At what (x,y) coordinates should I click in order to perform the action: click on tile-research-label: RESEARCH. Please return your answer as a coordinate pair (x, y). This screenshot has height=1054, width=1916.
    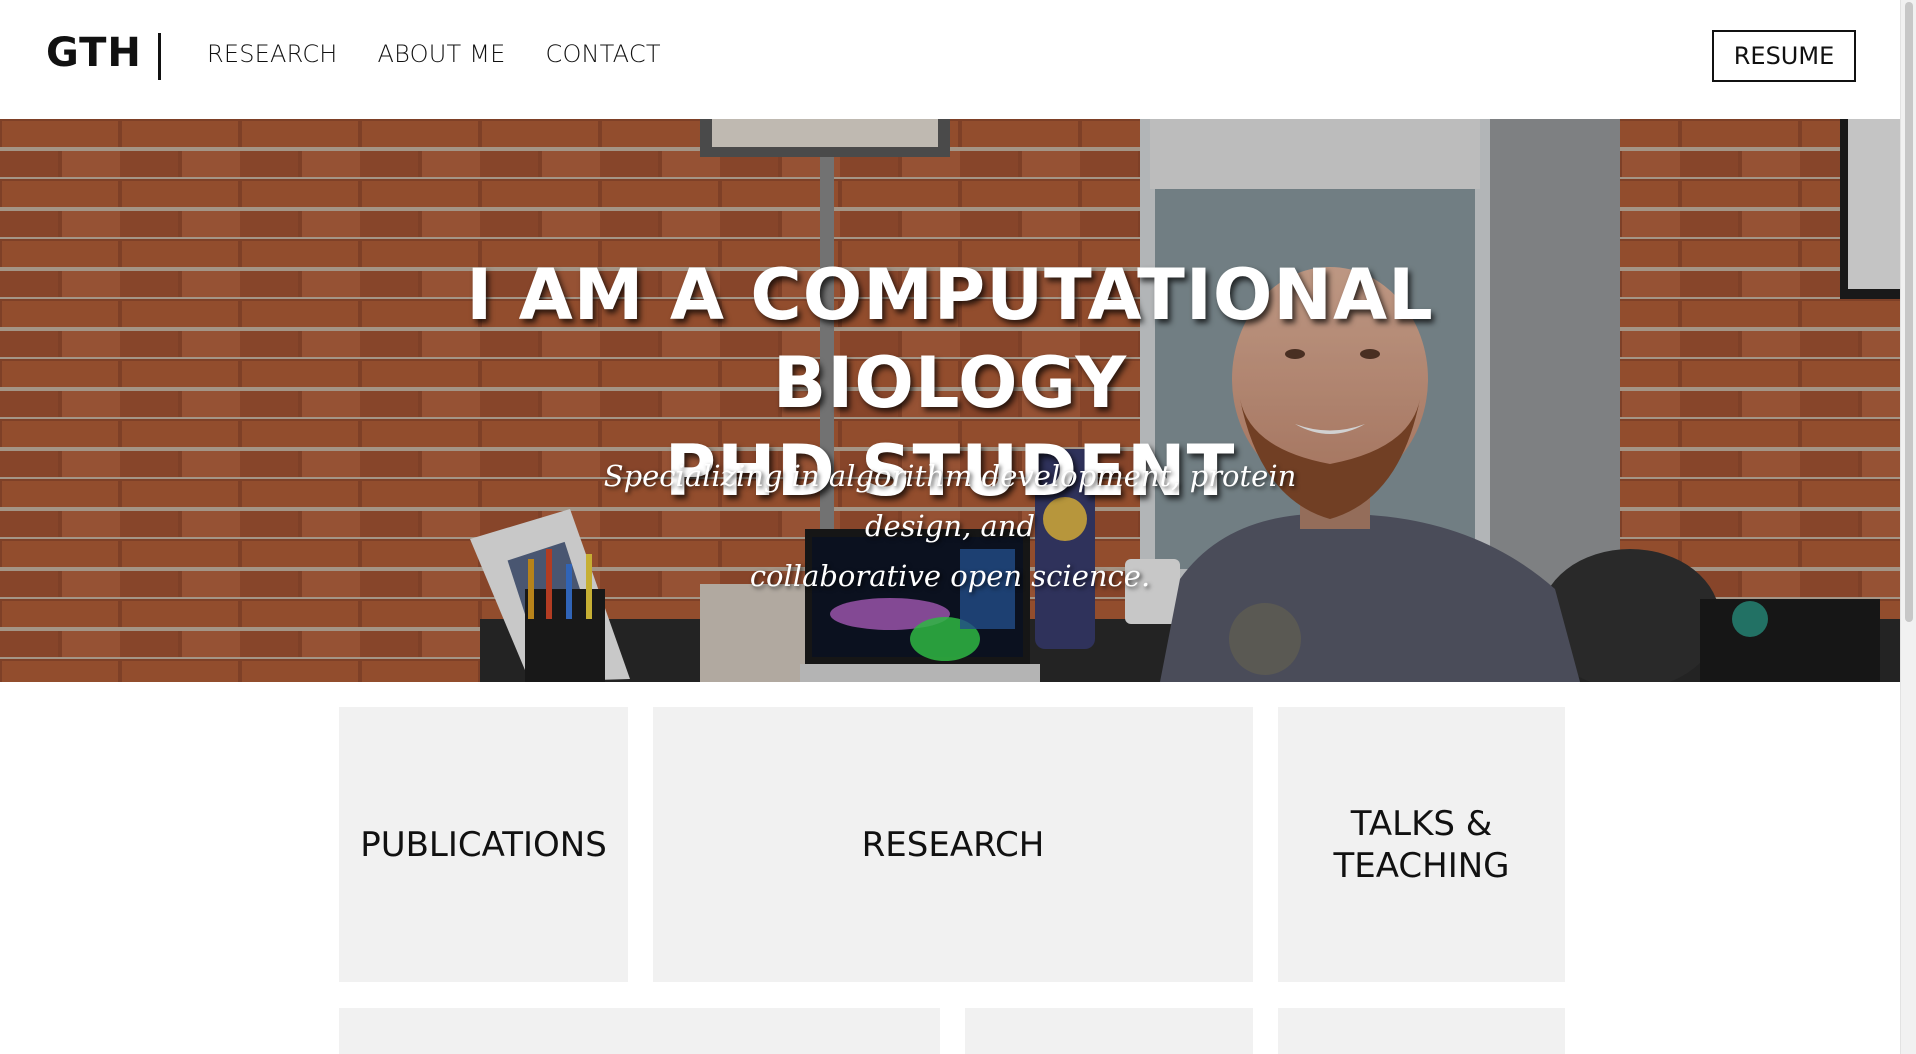
    Looking at the image, I should click on (953, 844).